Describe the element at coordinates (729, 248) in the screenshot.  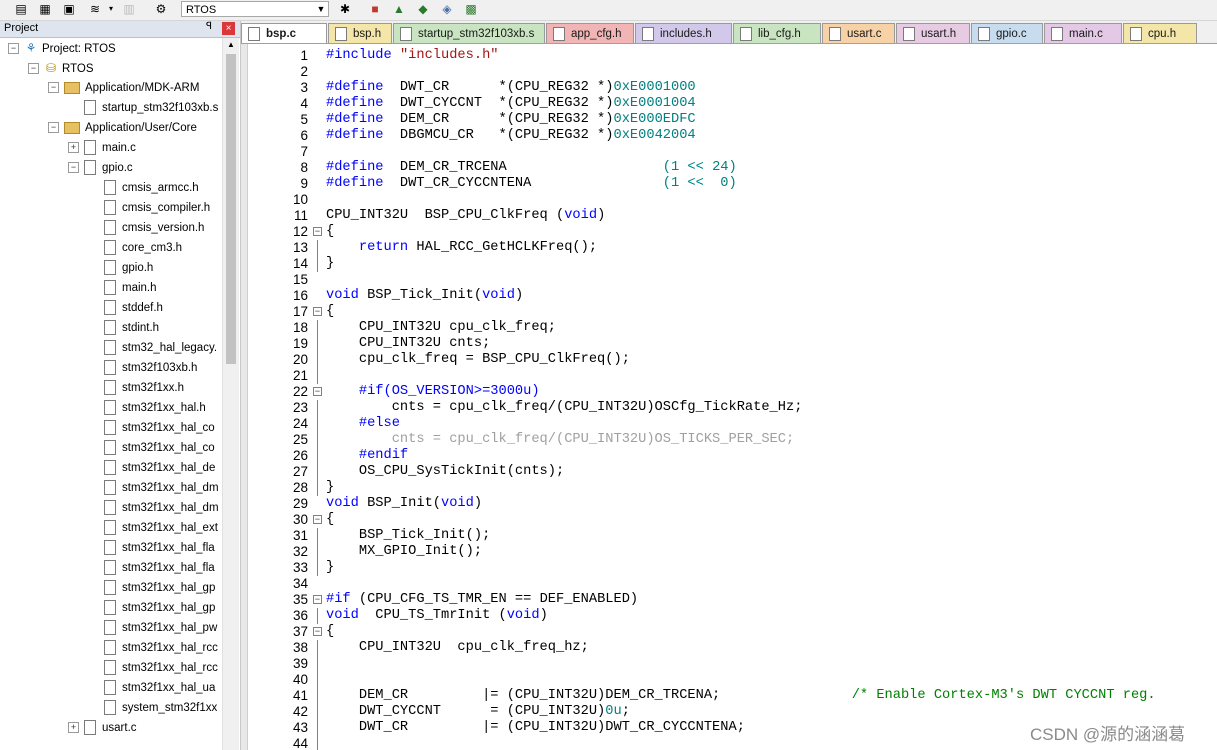
I see `code-line: 13 return HAL_RCC_GetHCLKFreq();` at that location.